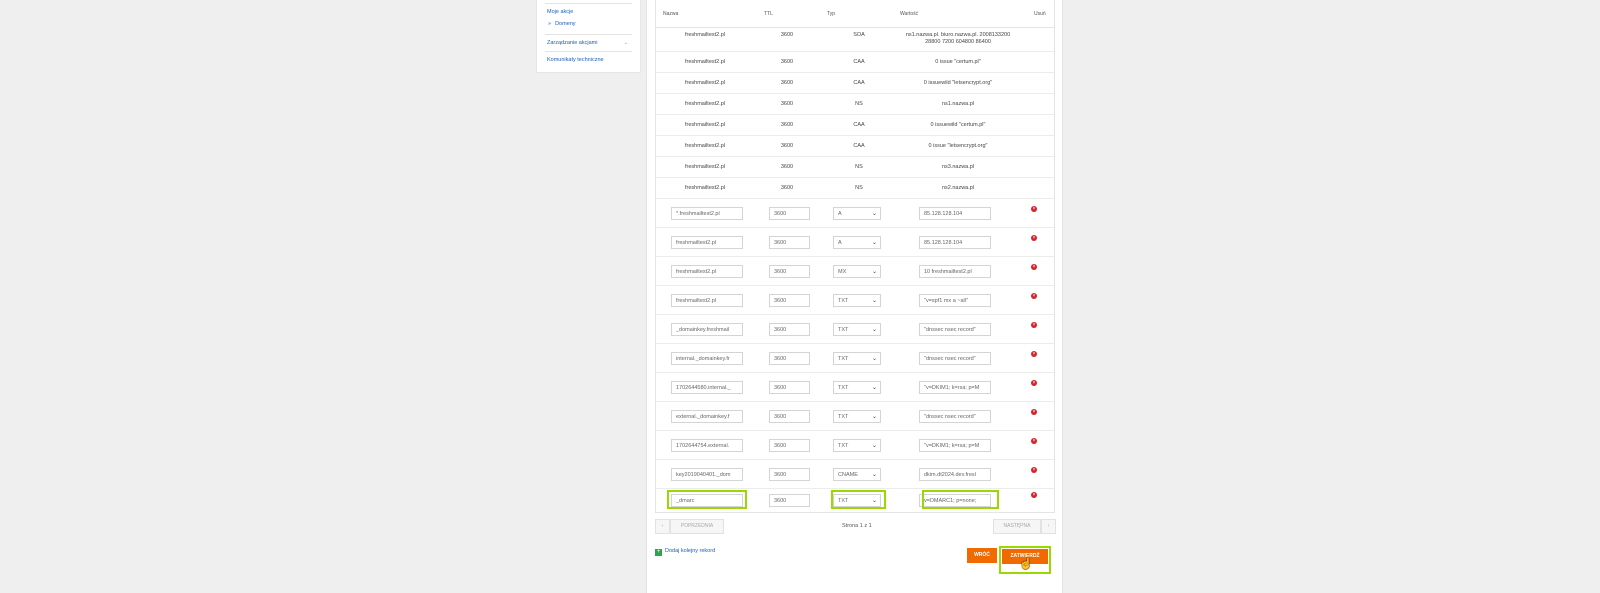 The height and width of the screenshot is (593, 1600). I want to click on name-input: 1702644754.external., so click(707, 445).